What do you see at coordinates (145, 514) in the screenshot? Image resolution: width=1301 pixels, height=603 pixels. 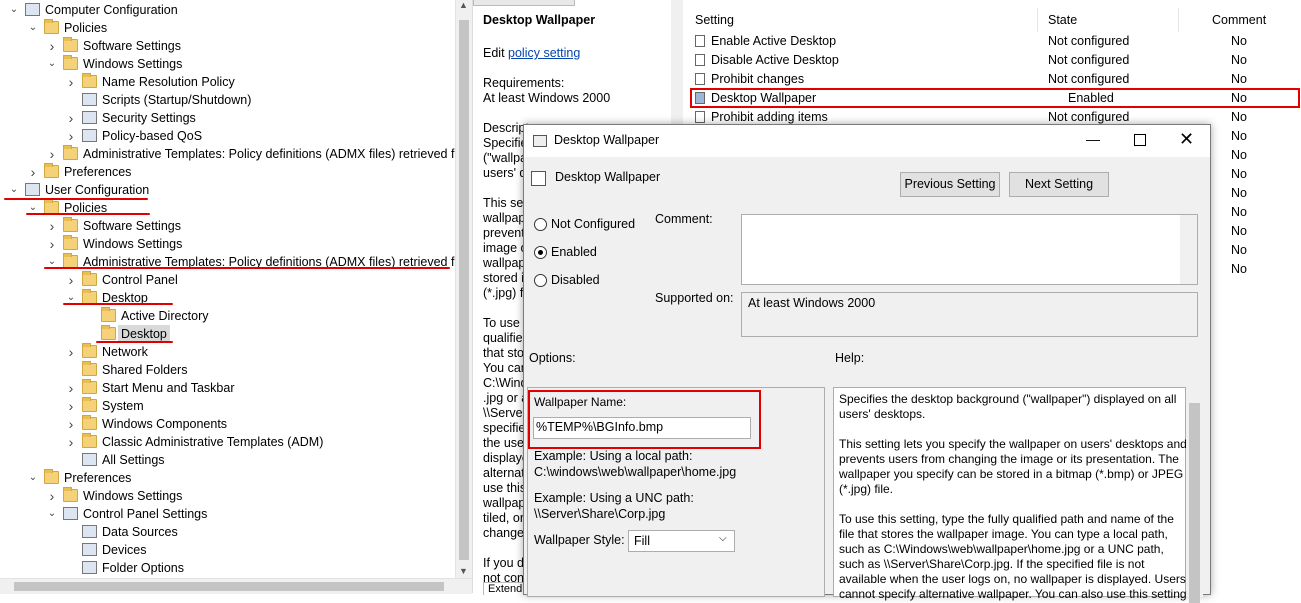 I see `tree-item-label: Control Panel Settings` at bounding box center [145, 514].